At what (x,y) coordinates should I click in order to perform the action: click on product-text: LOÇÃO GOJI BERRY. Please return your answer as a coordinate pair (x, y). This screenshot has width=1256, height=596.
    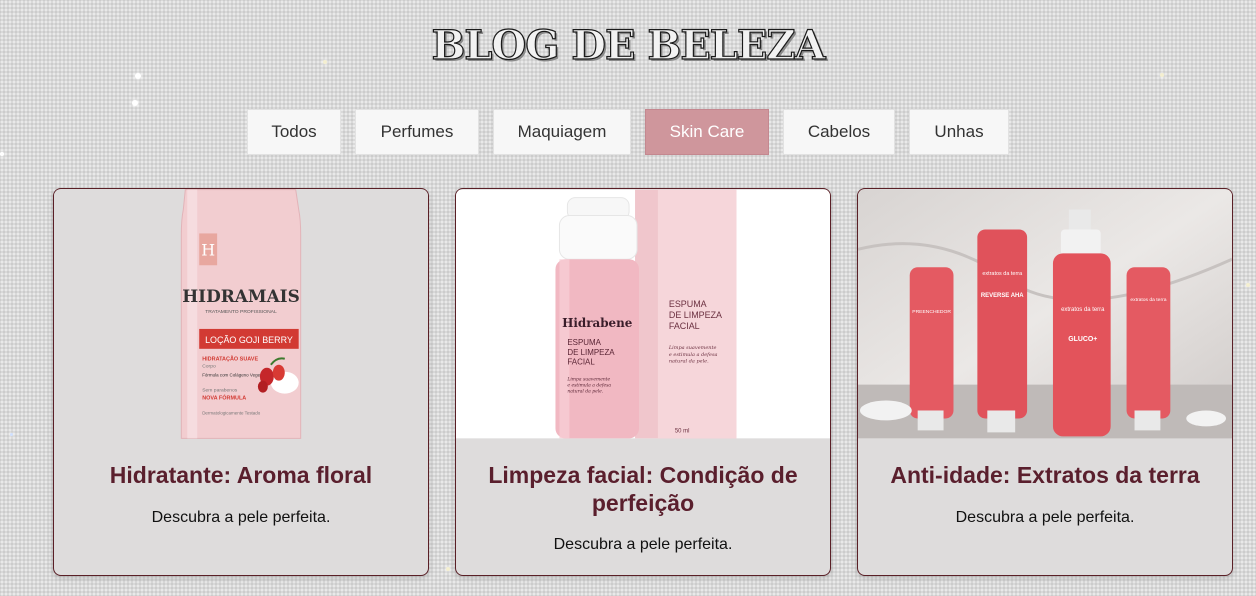
    Looking at the image, I should click on (249, 340).